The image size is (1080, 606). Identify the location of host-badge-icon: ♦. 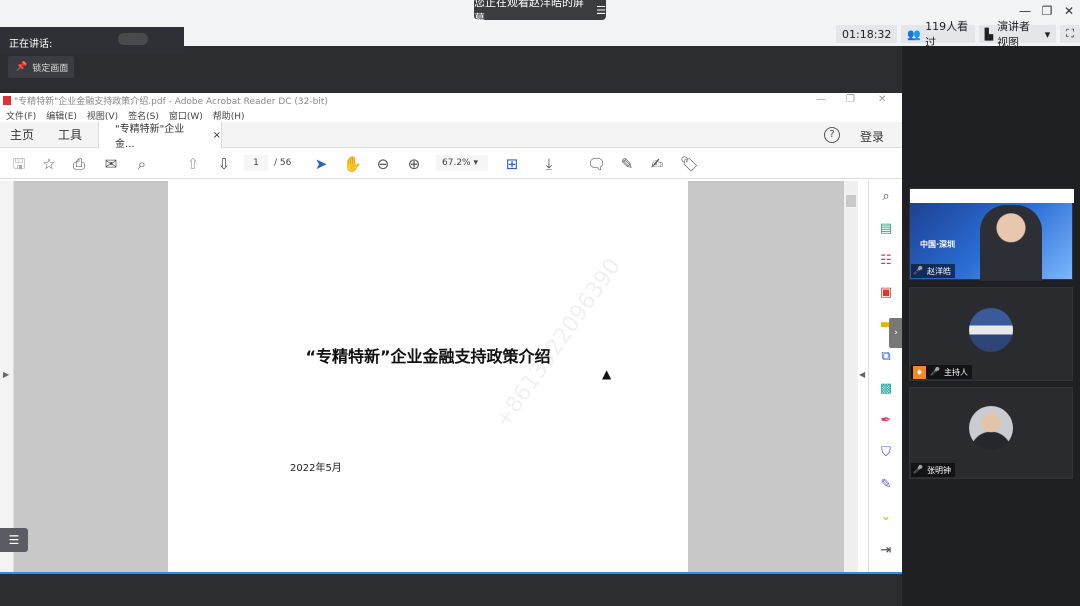
(919, 372).